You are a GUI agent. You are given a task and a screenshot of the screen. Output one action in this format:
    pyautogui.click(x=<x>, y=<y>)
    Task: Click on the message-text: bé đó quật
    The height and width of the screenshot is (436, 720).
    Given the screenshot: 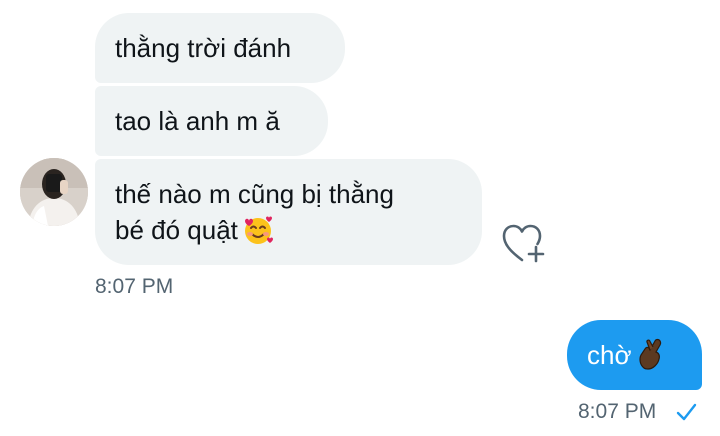 What is the action you would take?
    pyautogui.click(x=176, y=230)
    